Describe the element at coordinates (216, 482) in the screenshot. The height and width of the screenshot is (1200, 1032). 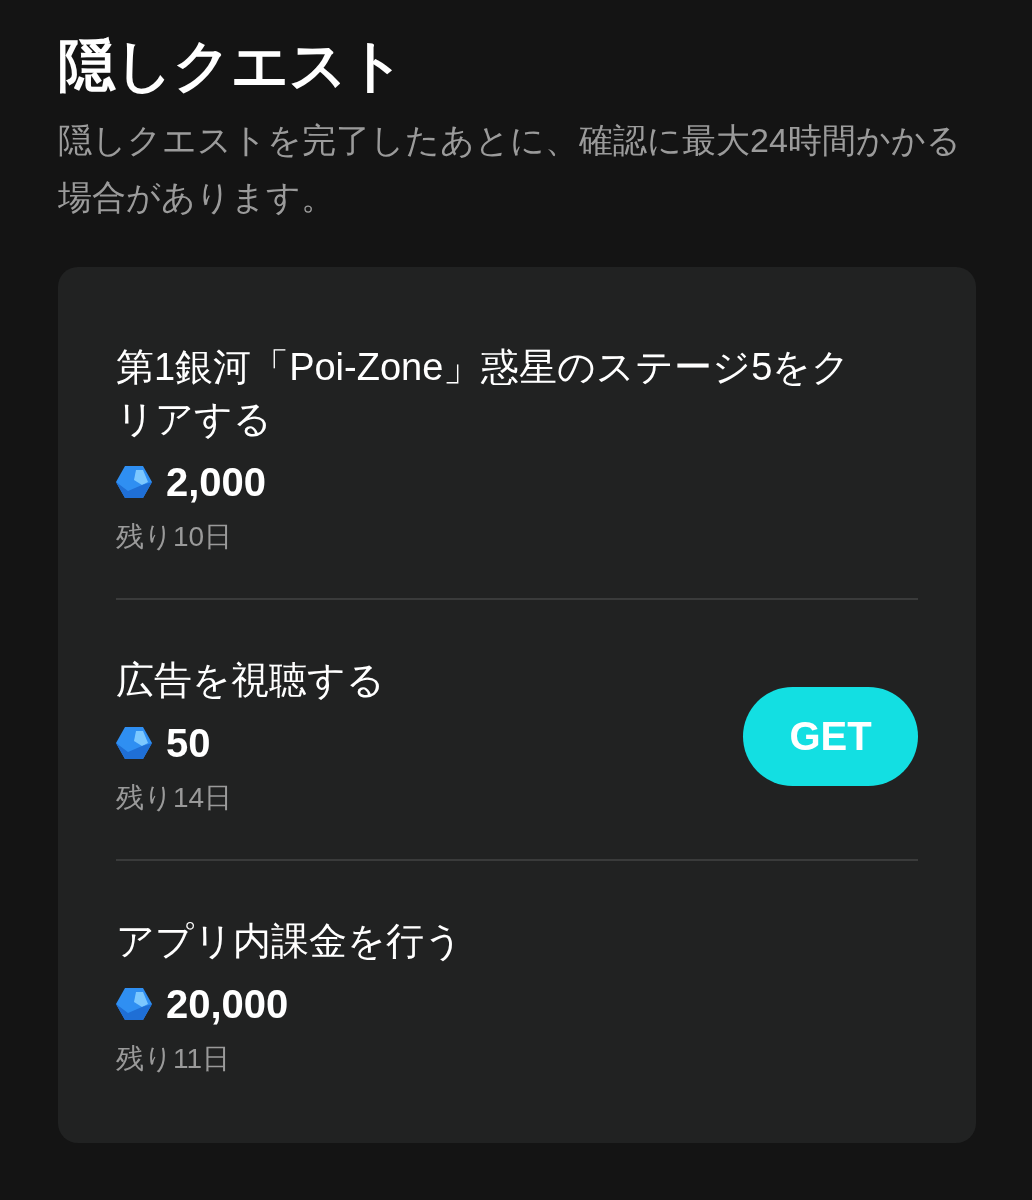
I see `reward-amount: 2,000` at that location.